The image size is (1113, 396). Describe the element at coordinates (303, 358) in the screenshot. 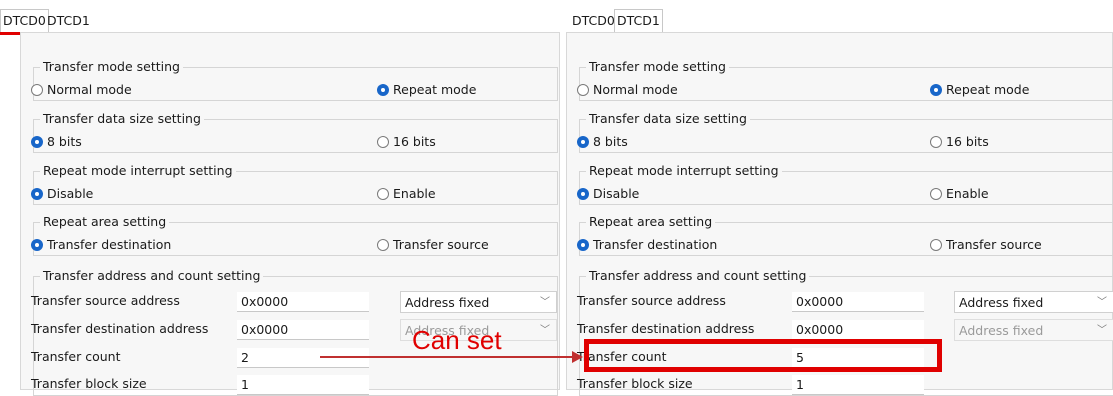

I see `transfer-count-input: 2` at that location.